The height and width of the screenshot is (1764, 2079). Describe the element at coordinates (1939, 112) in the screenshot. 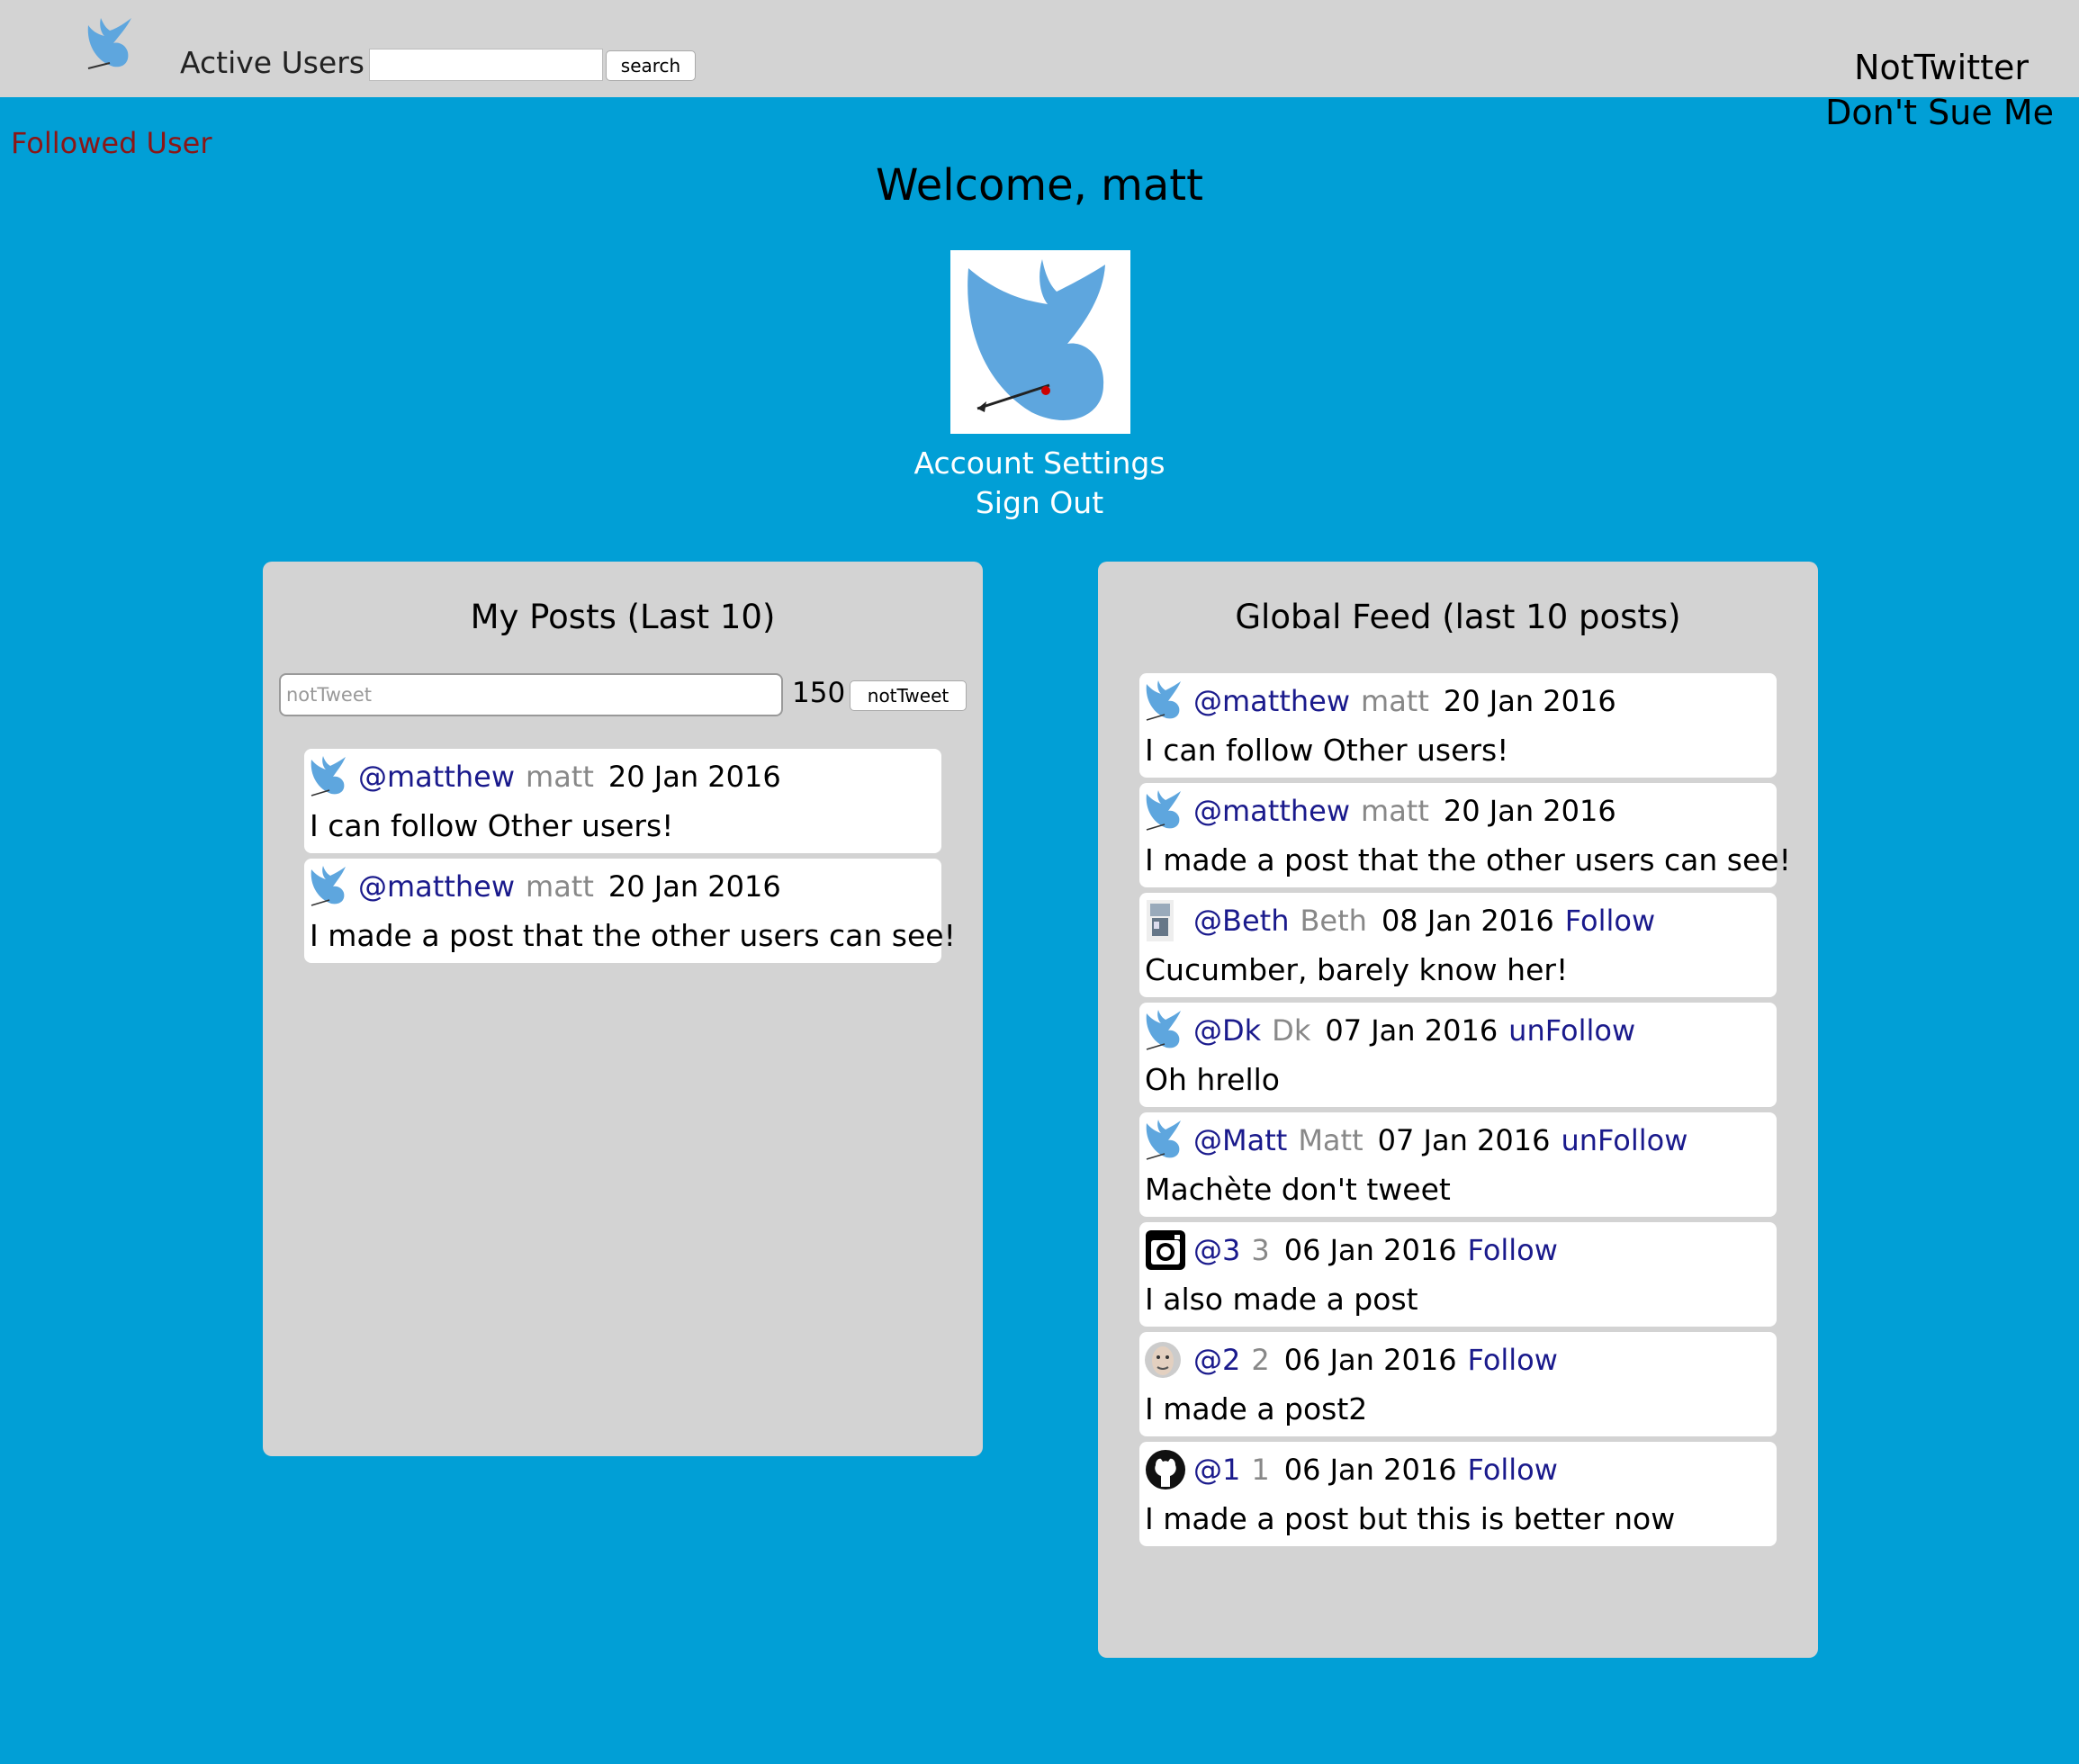

I see `brand-tagline: Don't Sue Me` at that location.